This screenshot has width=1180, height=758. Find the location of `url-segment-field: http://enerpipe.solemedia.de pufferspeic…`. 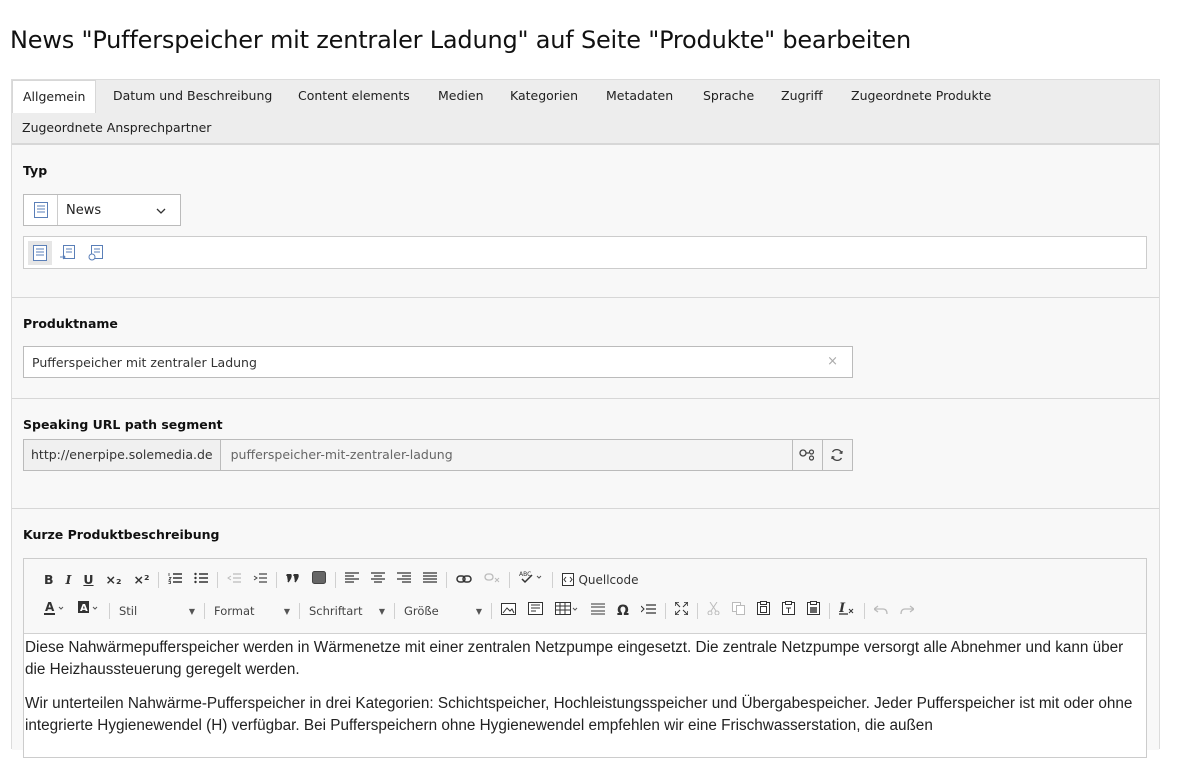

url-segment-field: http://enerpipe.solemedia.de pufferspeic… is located at coordinates (438, 455).